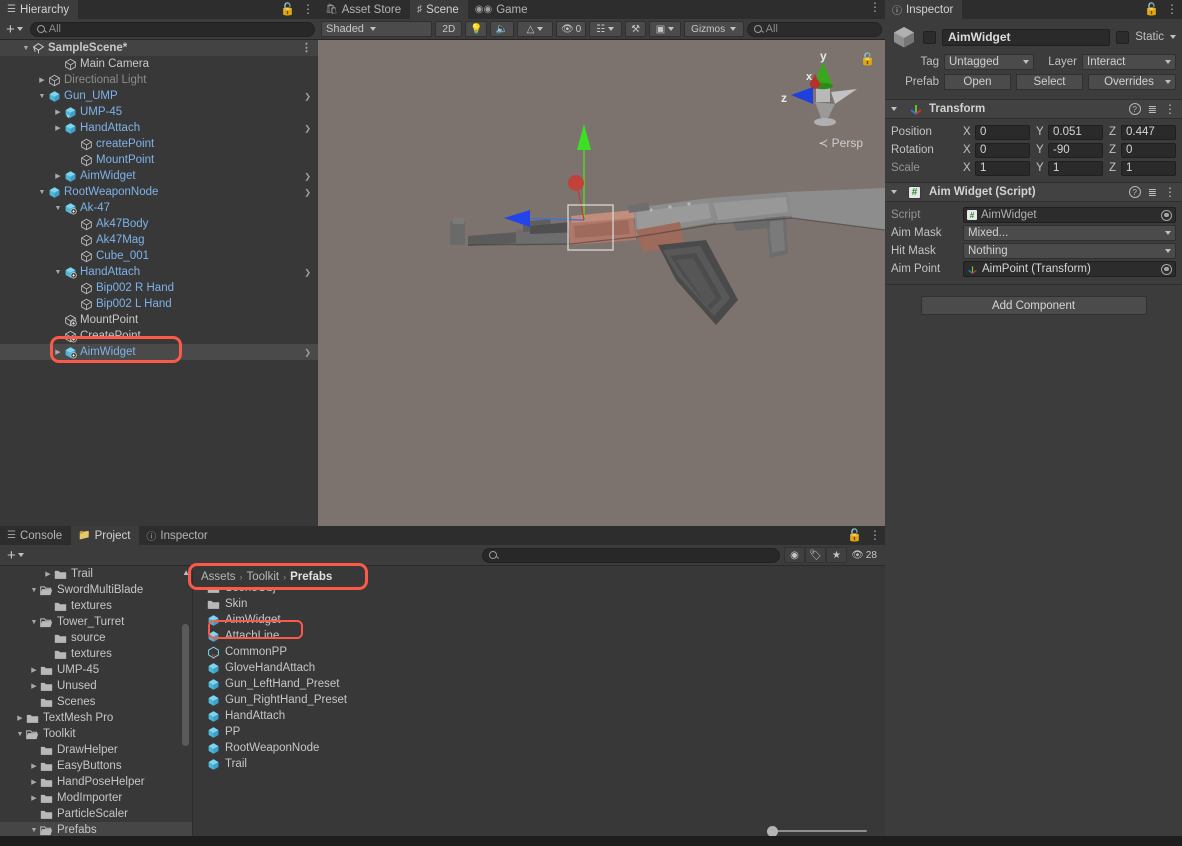 This screenshot has width=1182, height=846. I want to click on static-checkbox, so click(1123, 37).